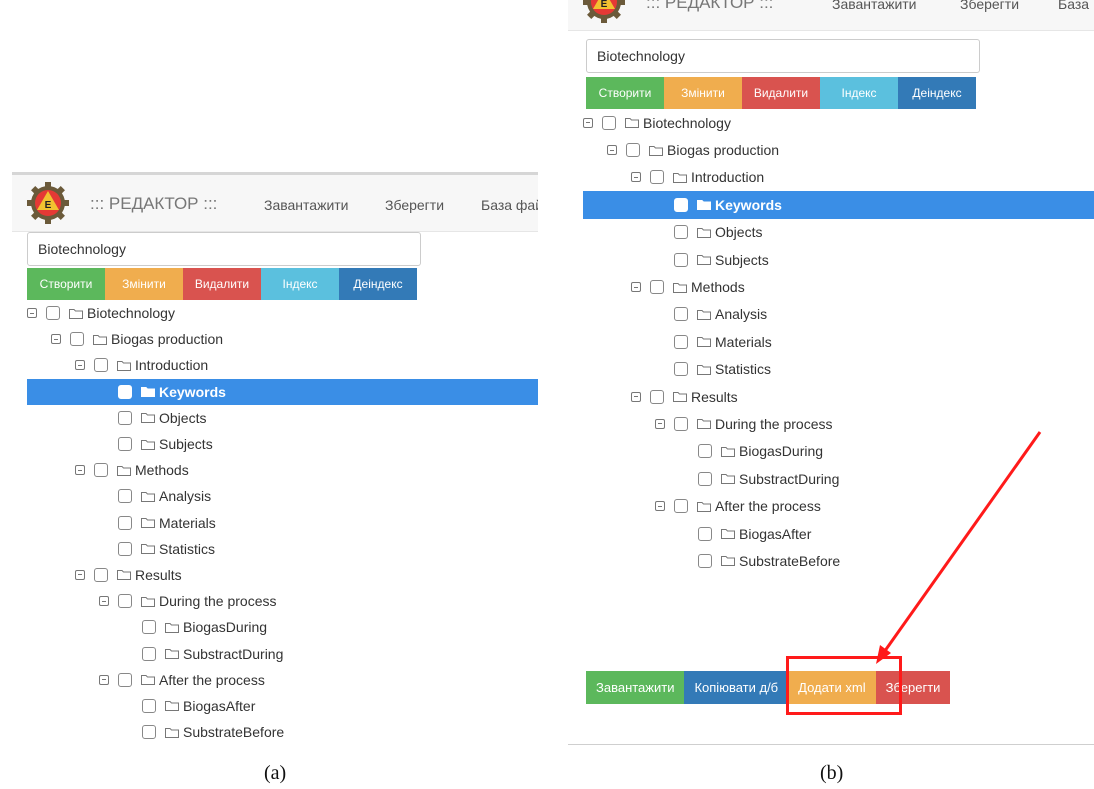 The image size is (1094, 789). Describe the element at coordinates (838, 286) in the screenshot. I see `tree-node: Methods` at that location.